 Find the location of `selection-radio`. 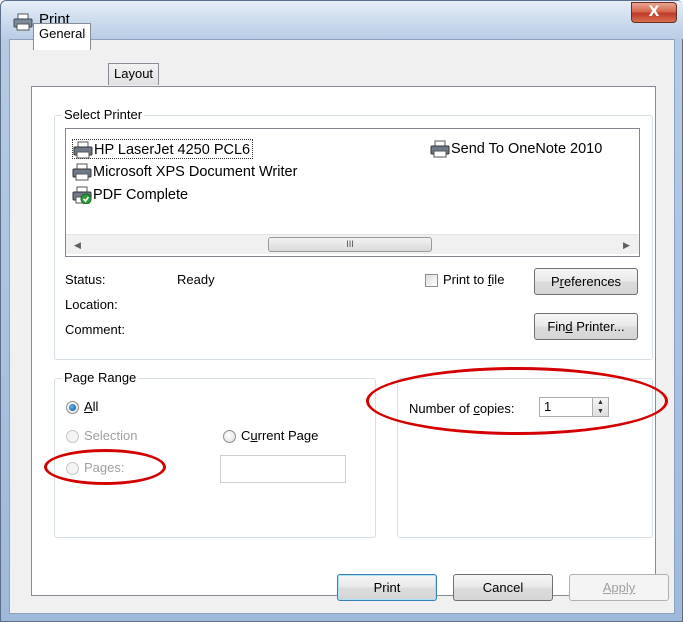

selection-radio is located at coordinates (72, 436).